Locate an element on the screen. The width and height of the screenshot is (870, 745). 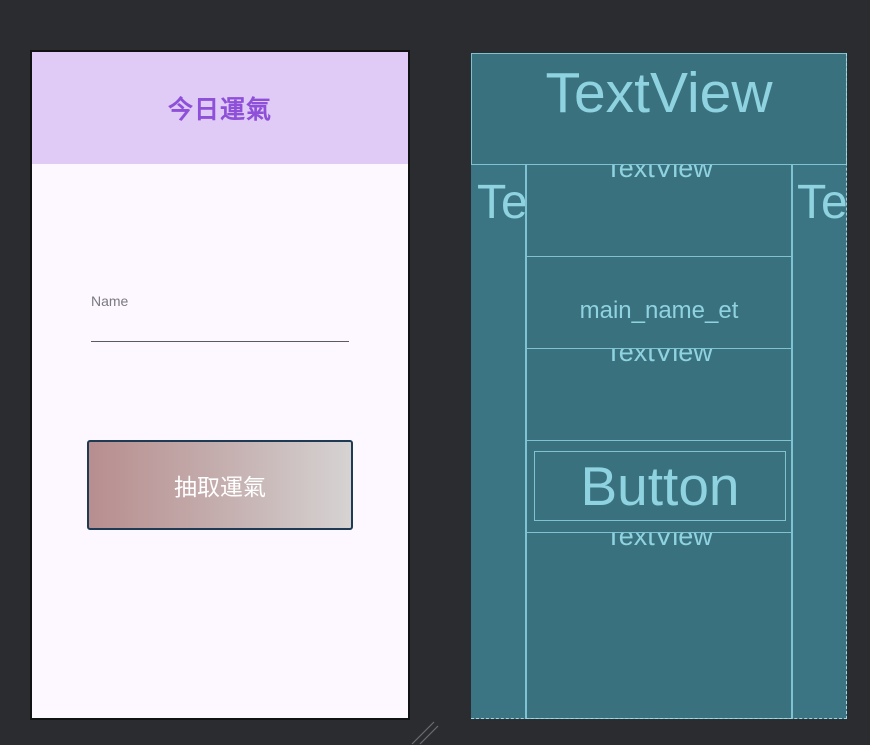
blueprint-textview-mid-label: TextView is located at coordinates (659, 358).